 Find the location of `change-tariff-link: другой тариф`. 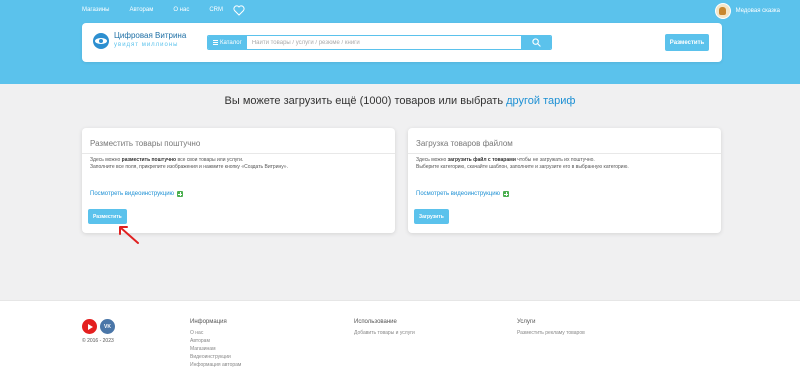

change-tariff-link: другой тариф is located at coordinates (540, 101).